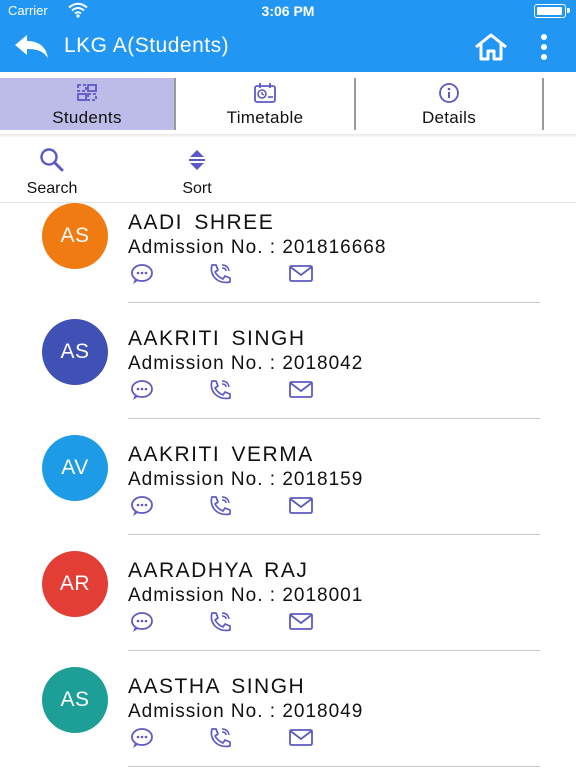 The height and width of the screenshot is (768, 576). I want to click on status-bar: Carrier 3:06 PM, so click(288, 11).